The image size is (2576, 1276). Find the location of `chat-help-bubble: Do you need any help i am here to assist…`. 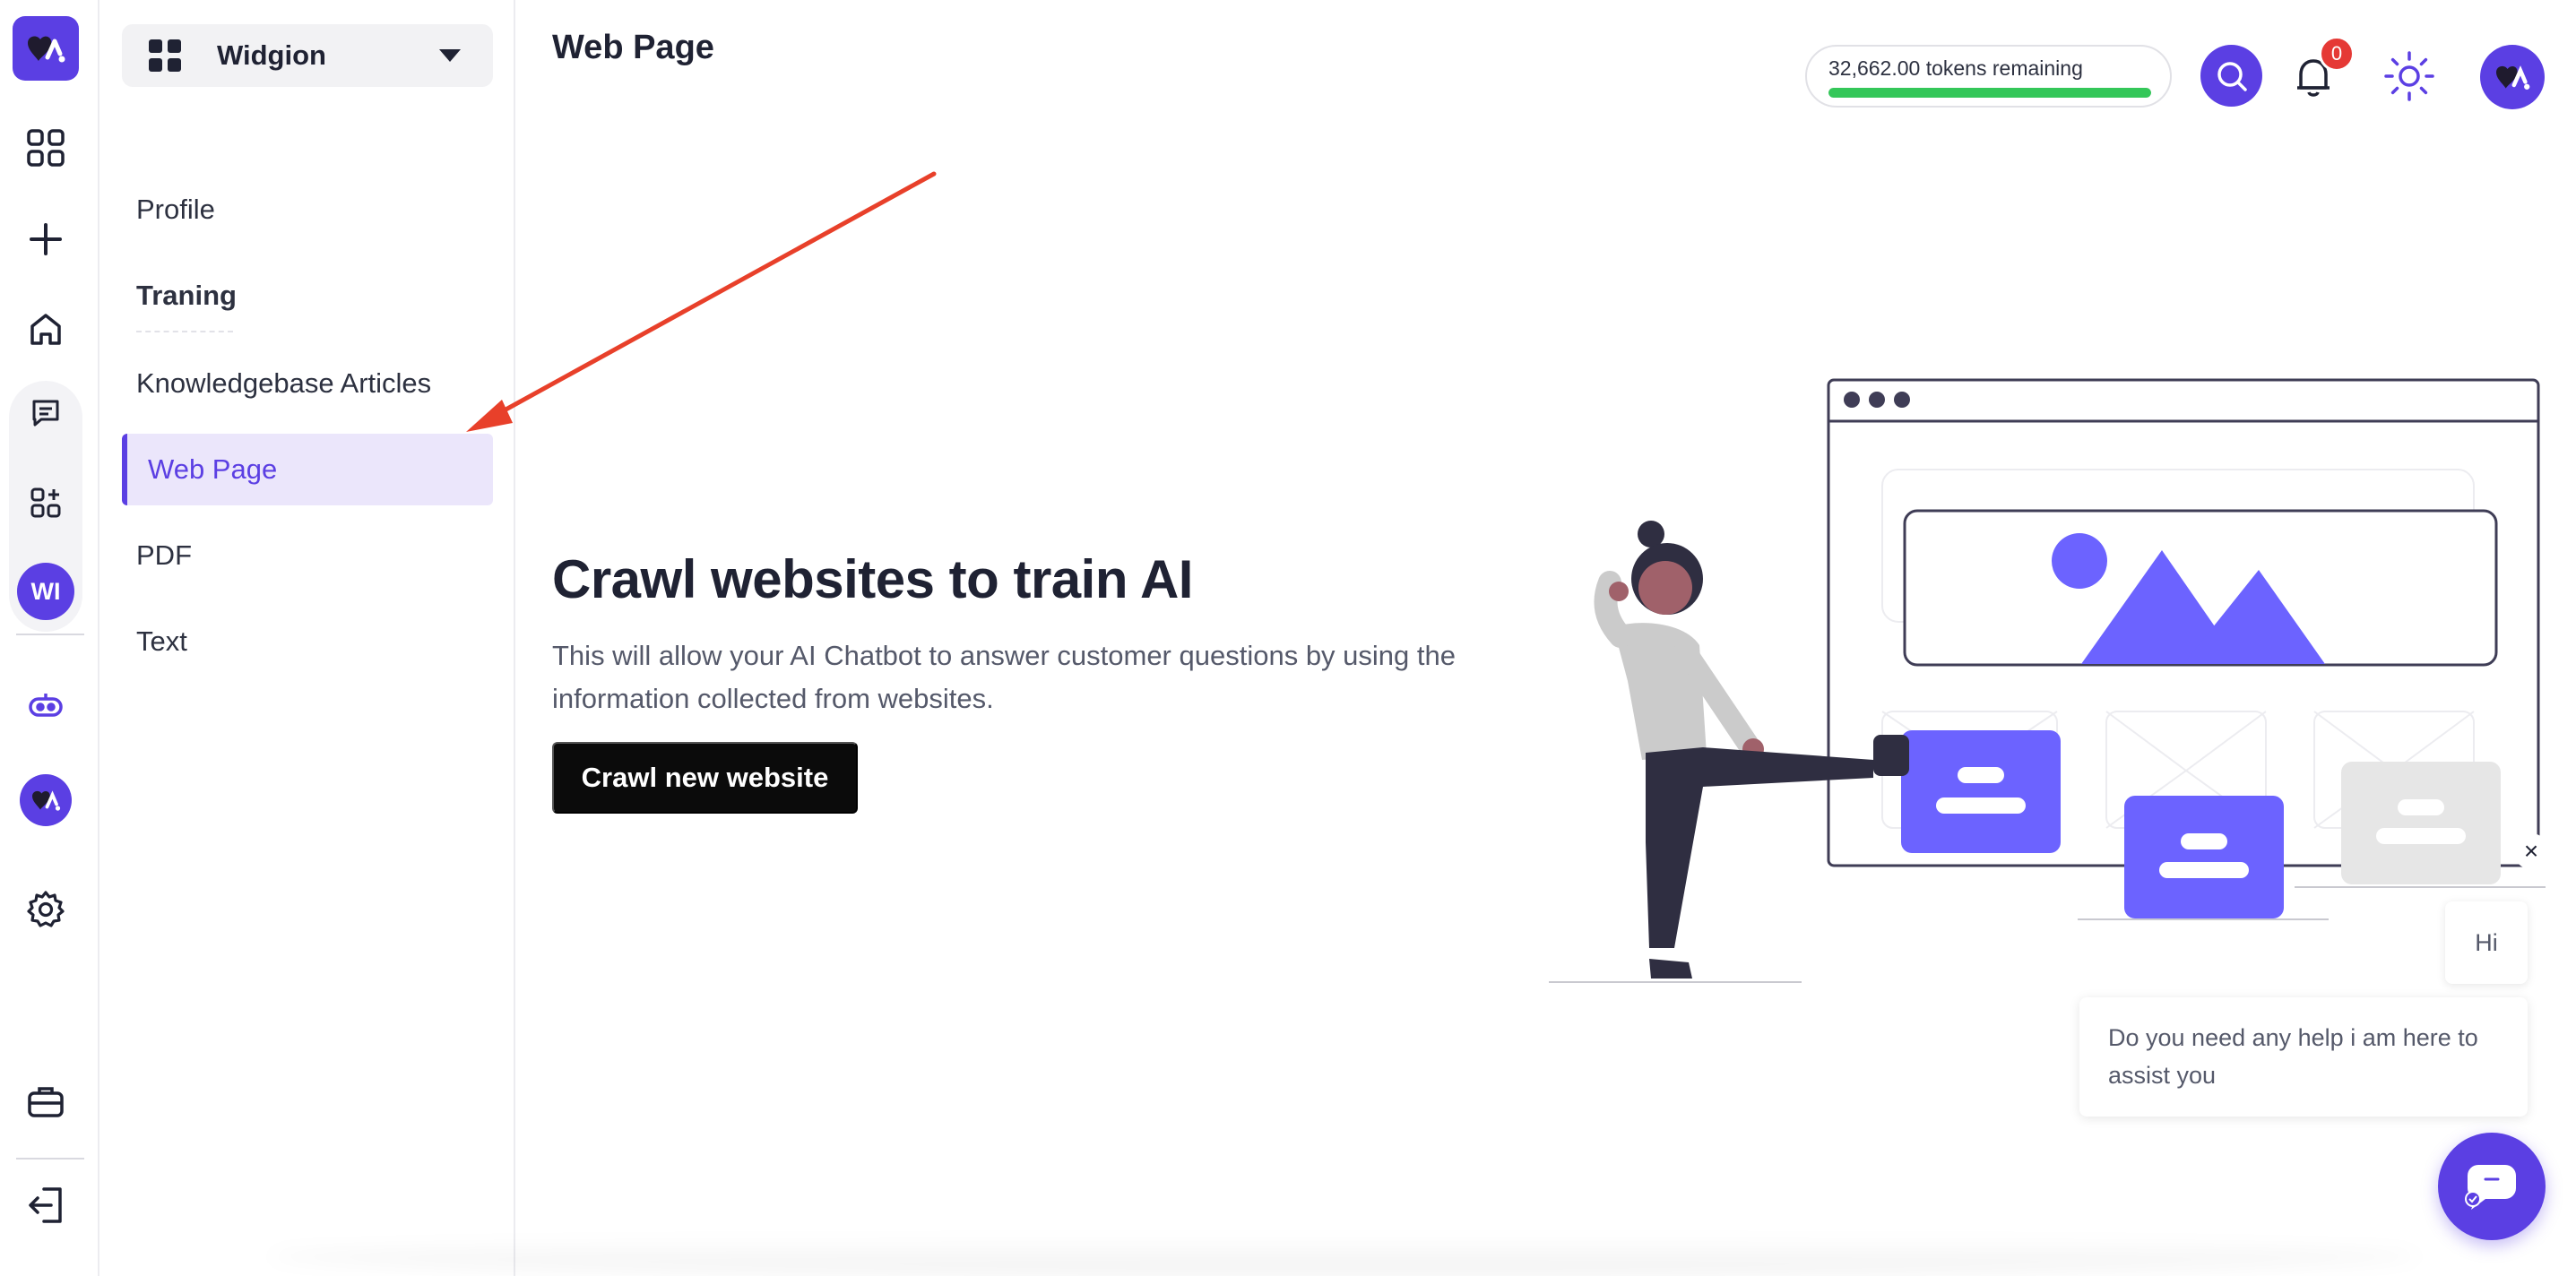

chat-help-bubble: Do you need any help i am here to assist… is located at coordinates (2303, 1056).